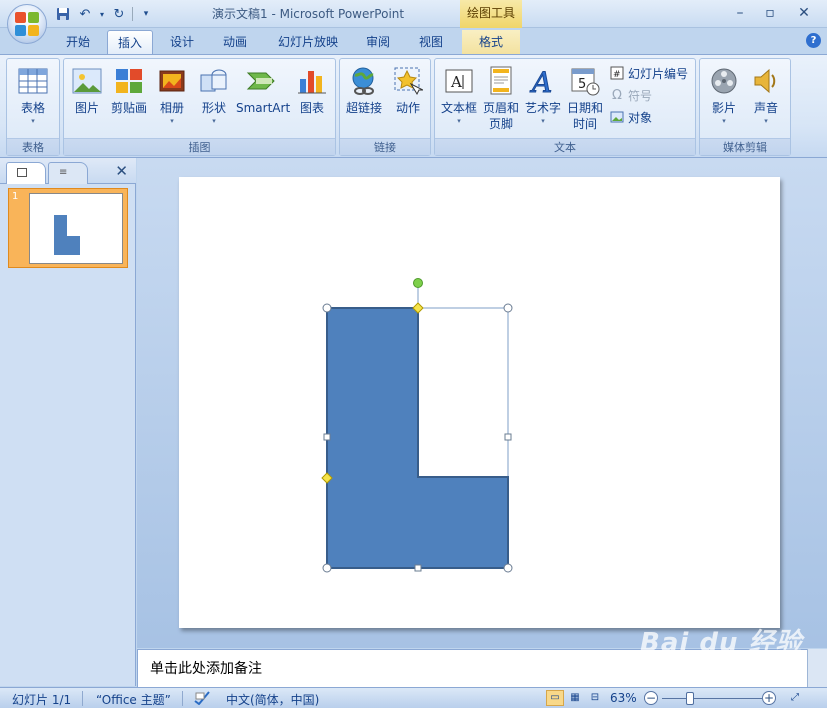 Image resolution: width=827 pixels, height=708 pixels. I want to click on group-illustrations: 图片 剪贴画 相册 ▾ 形状 ▾ SmartArt 图表 插图, so click(199, 107).